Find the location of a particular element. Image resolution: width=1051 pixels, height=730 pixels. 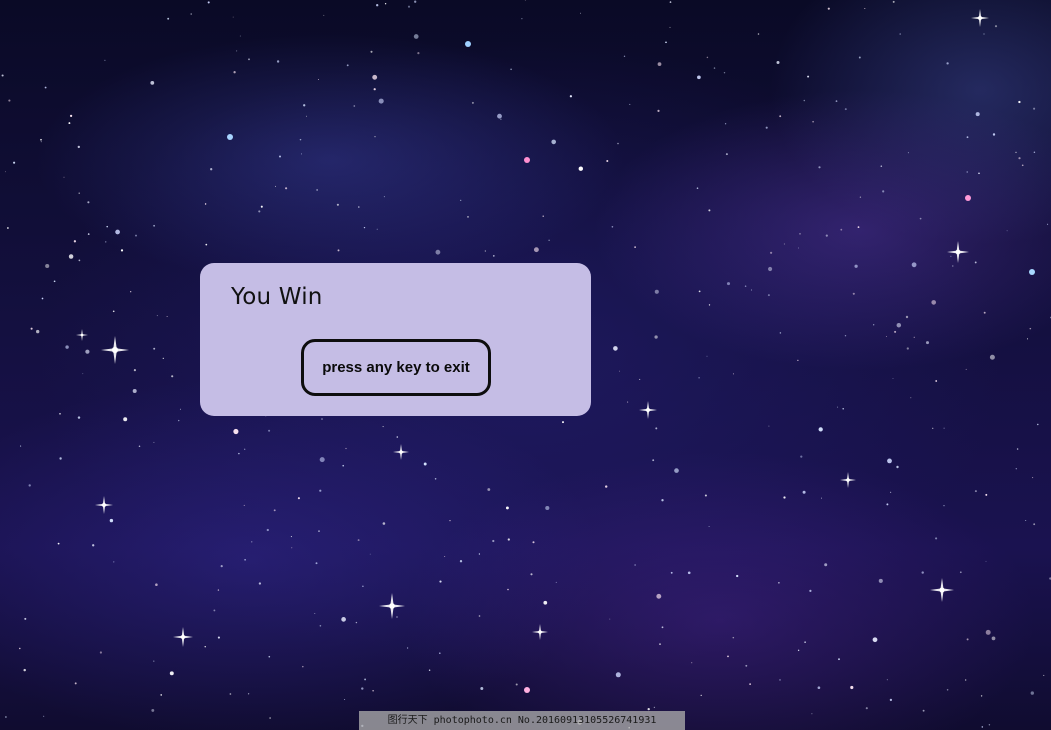

win-dialog: You Win press any key to exit is located at coordinates (395, 339).